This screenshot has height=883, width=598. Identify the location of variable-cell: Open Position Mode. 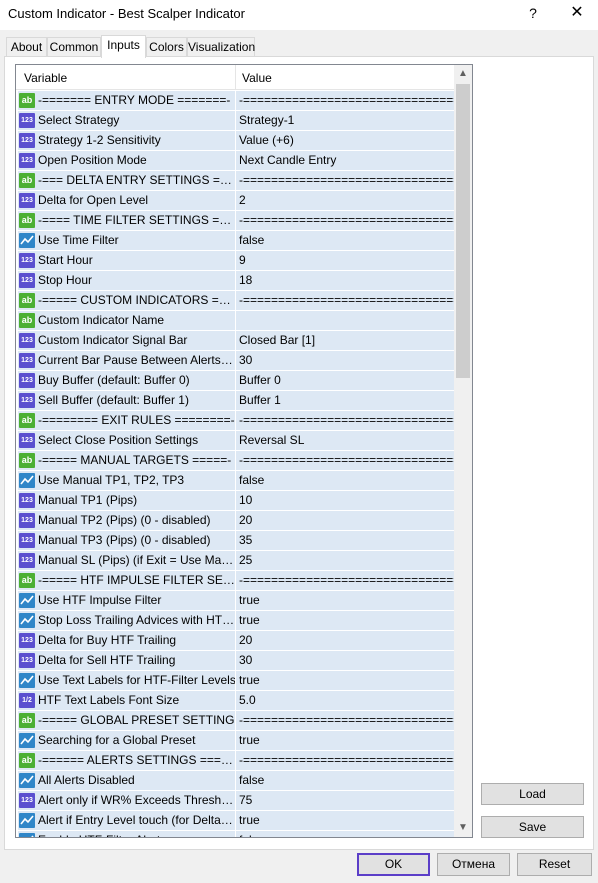
(92, 160).